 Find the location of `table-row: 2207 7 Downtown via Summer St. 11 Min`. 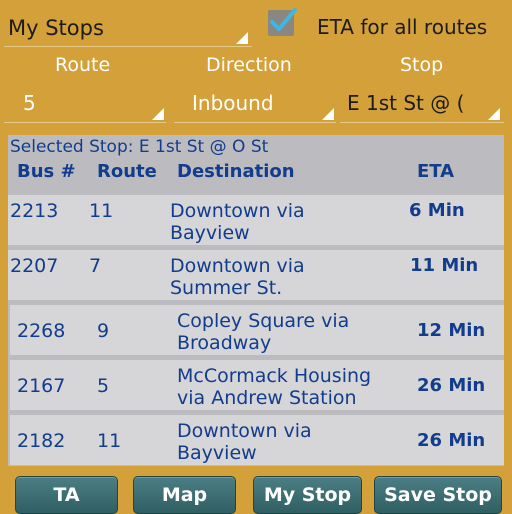

table-row: 2207 7 Downtown via Summer St. 11 Min is located at coordinates (256, 275).